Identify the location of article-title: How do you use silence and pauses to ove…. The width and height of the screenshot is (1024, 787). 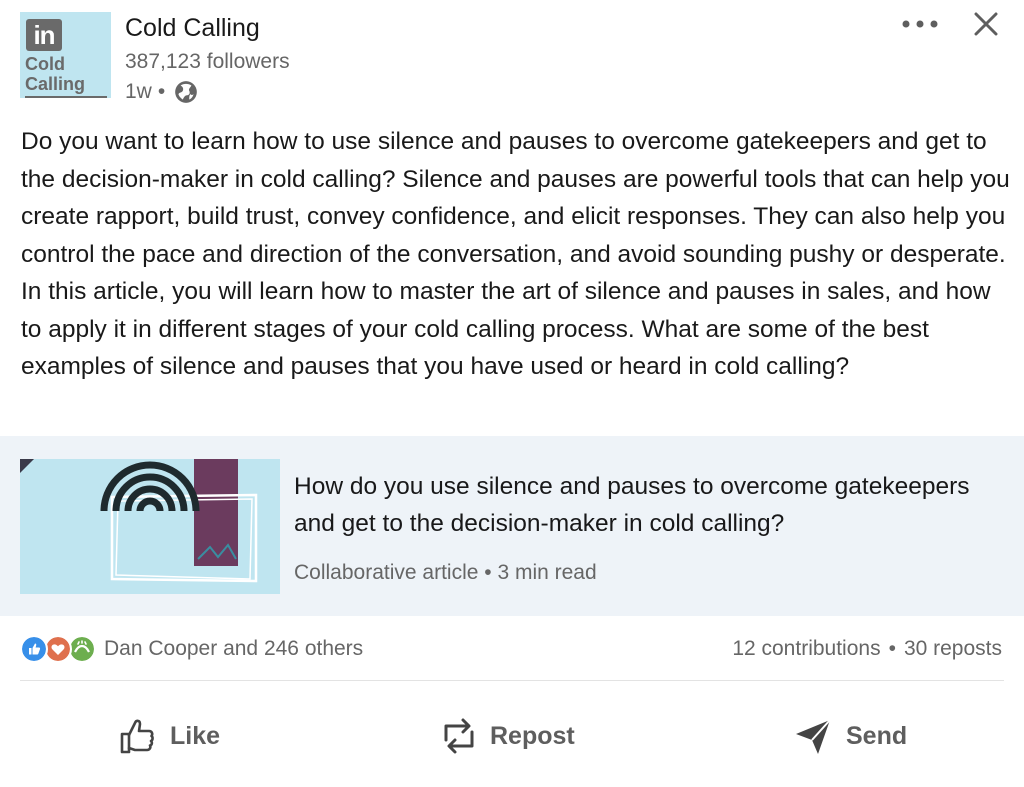
(654, 505).